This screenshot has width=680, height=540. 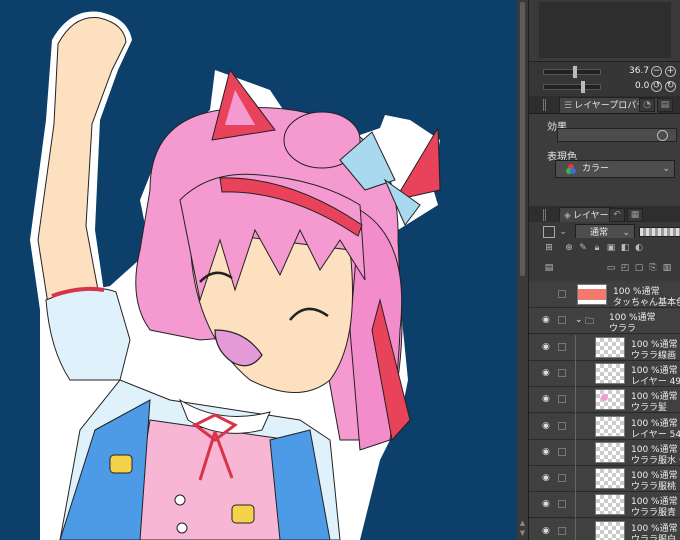 I want to click on new-vector-layer-icon: ◰, so click(x=625, y=268).